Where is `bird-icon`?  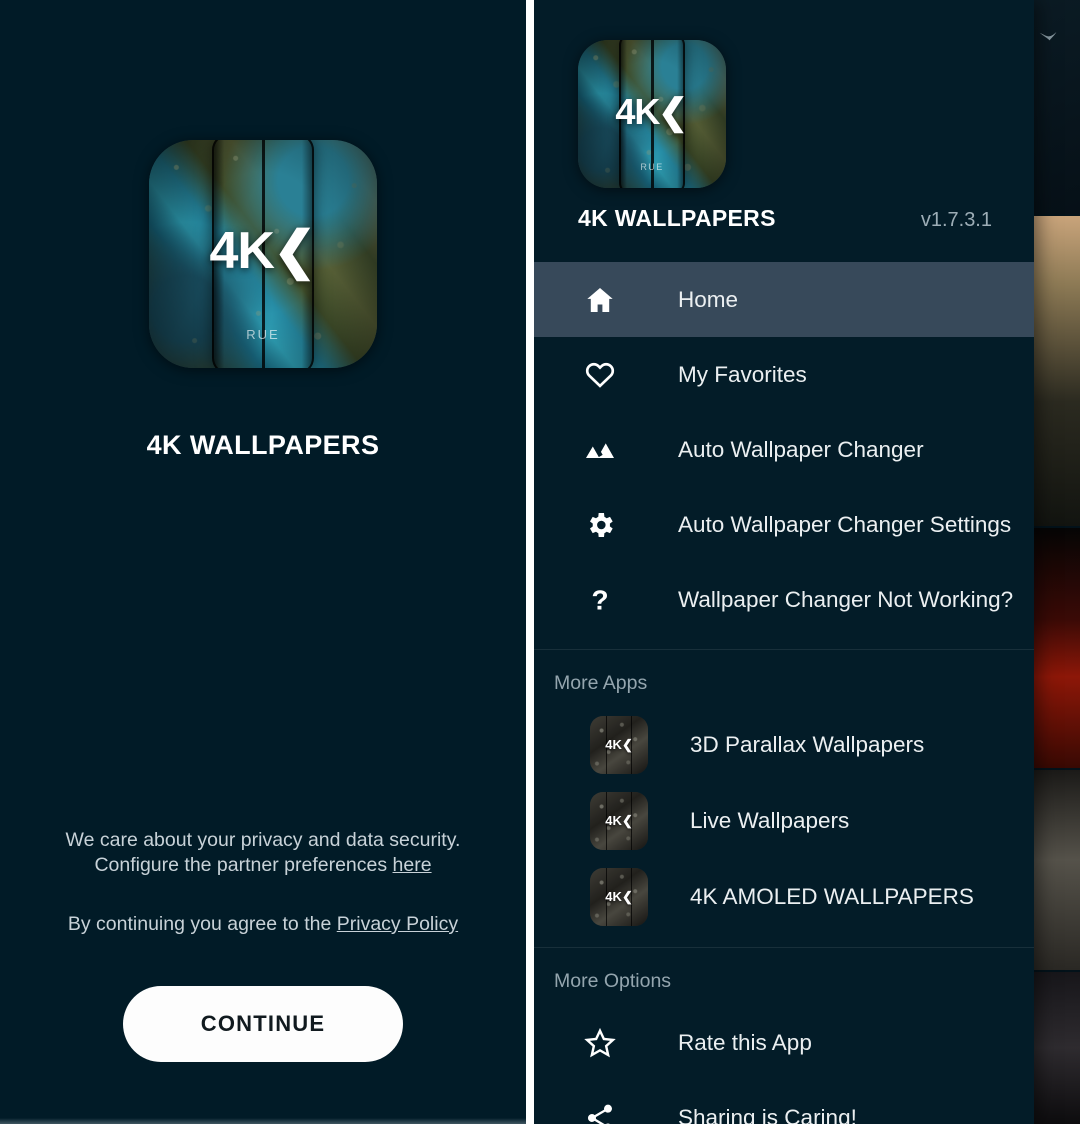
bird-icon is located at coordinates (1048, 36).